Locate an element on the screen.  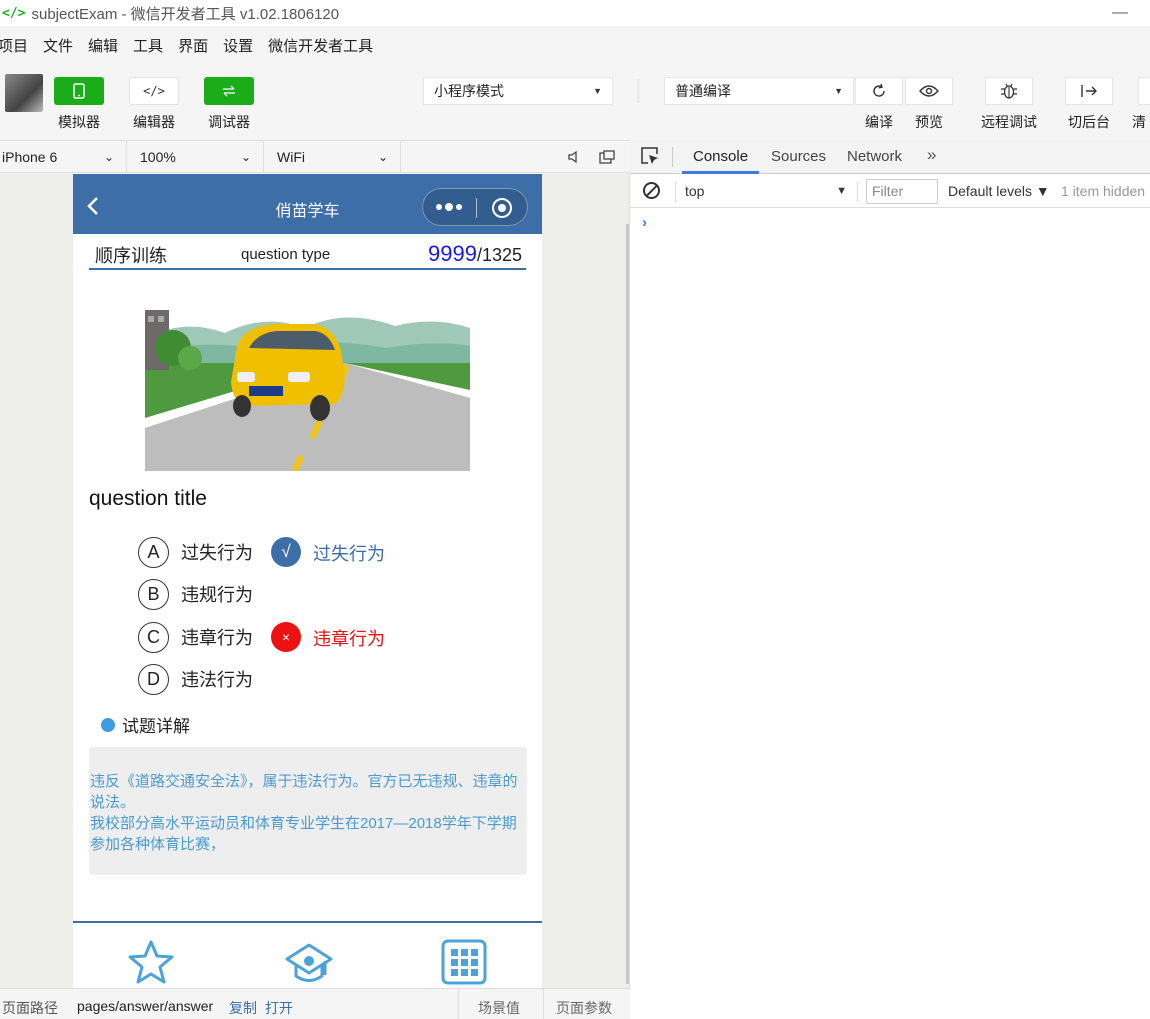
preview-label: 预览 is located at coordinates (929, 122).